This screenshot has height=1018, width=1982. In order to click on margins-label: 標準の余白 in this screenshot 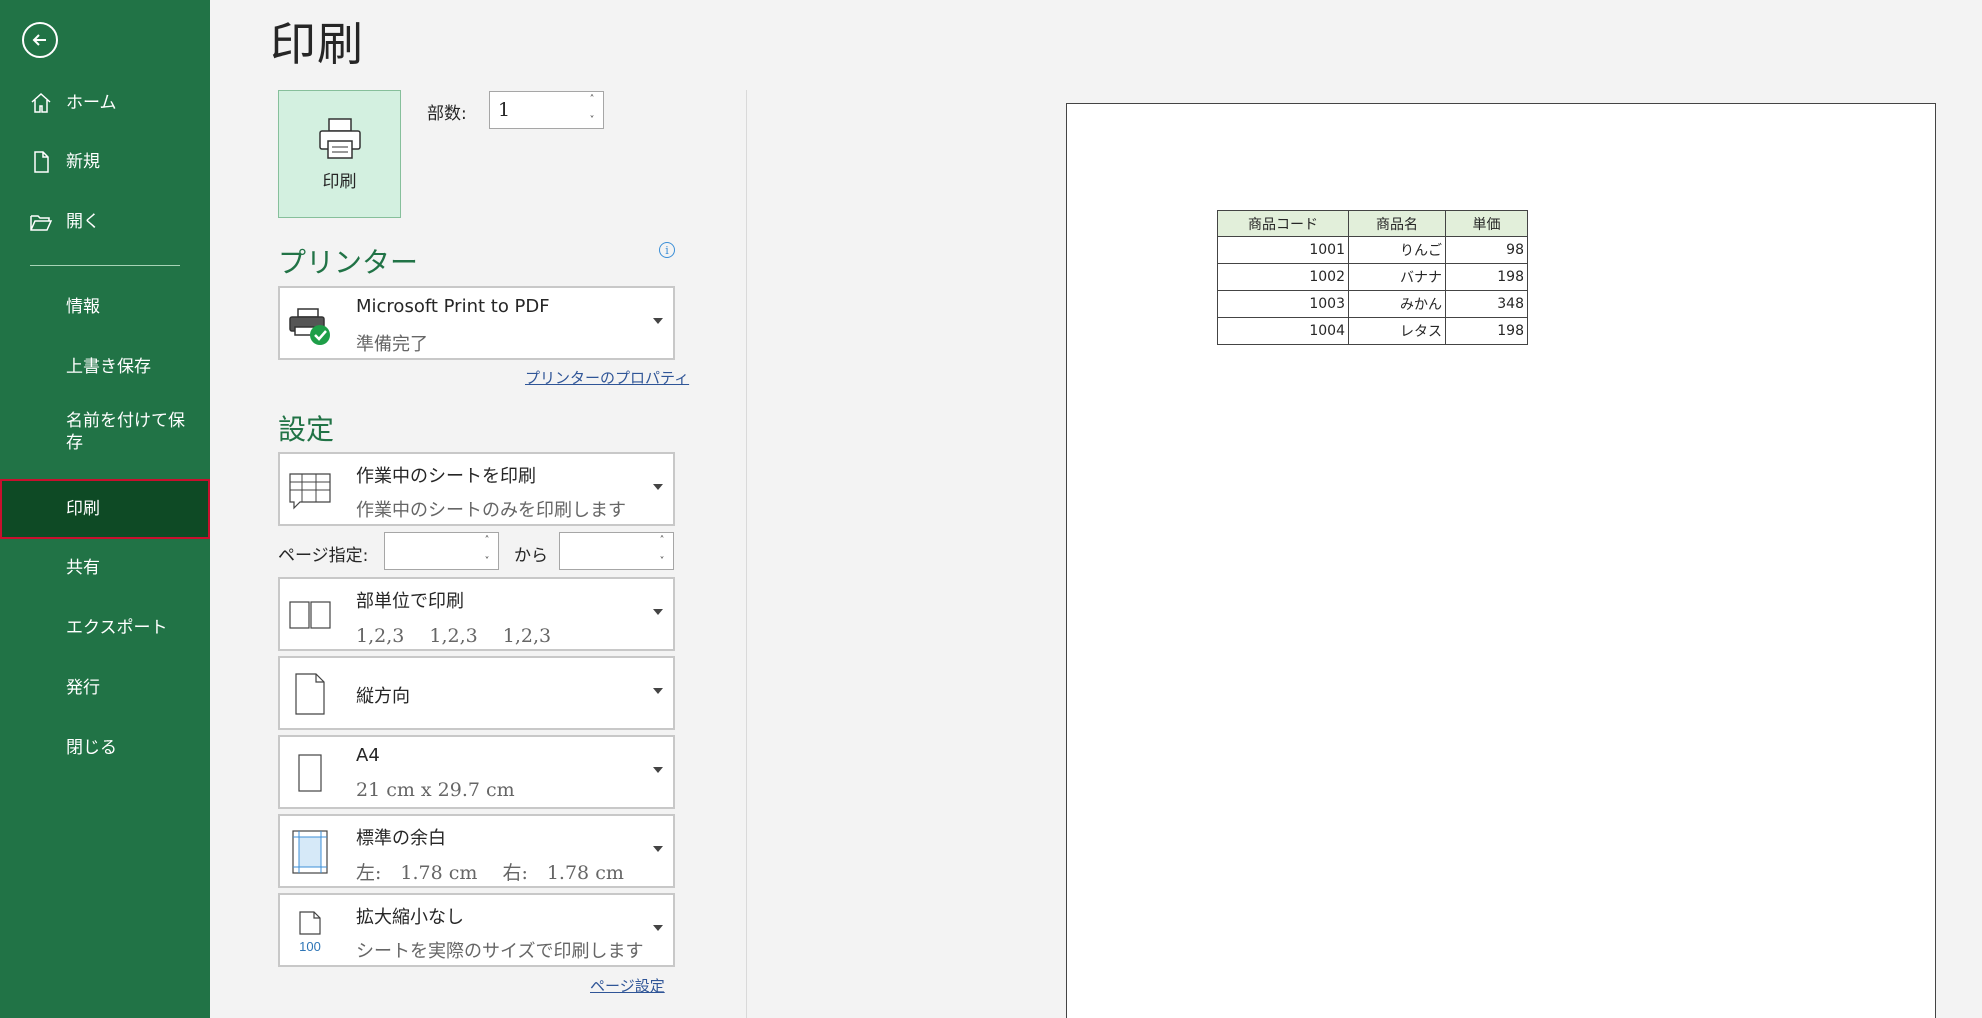, I will do `click(401, 838)`.